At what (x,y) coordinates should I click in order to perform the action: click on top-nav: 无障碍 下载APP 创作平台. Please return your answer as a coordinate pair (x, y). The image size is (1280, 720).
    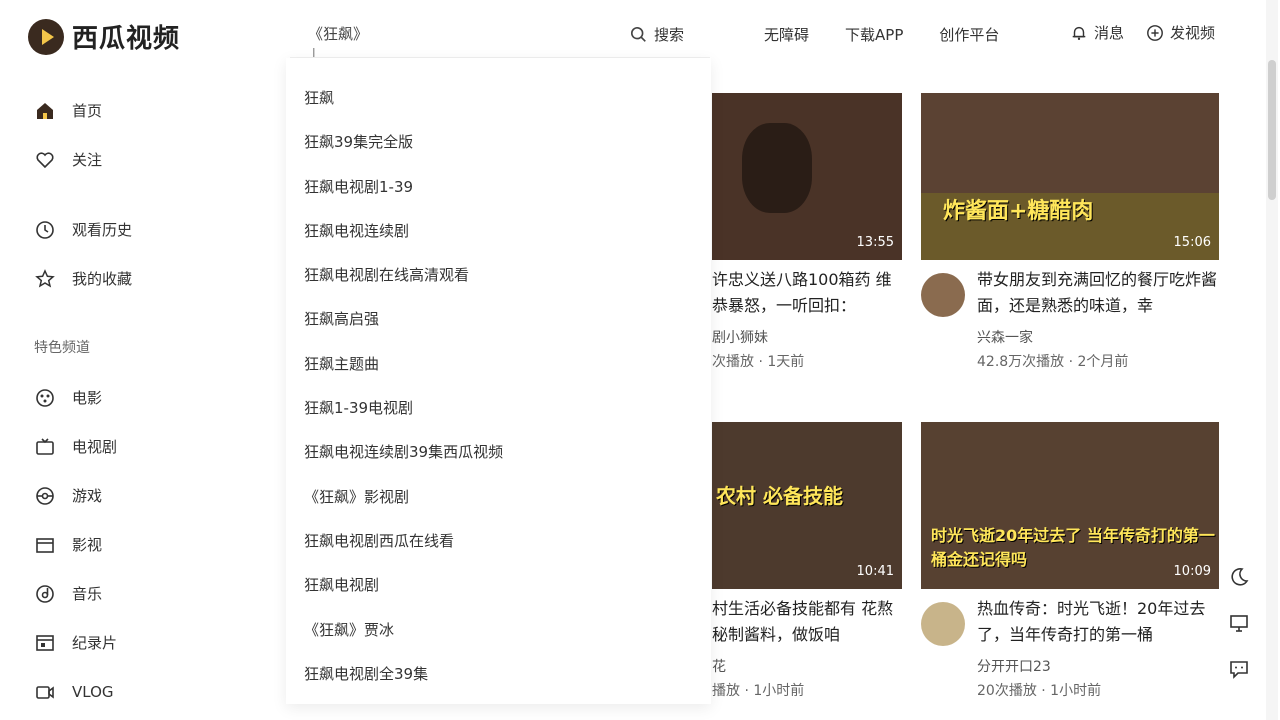
    Looking at the image, I should click on (881, 34).